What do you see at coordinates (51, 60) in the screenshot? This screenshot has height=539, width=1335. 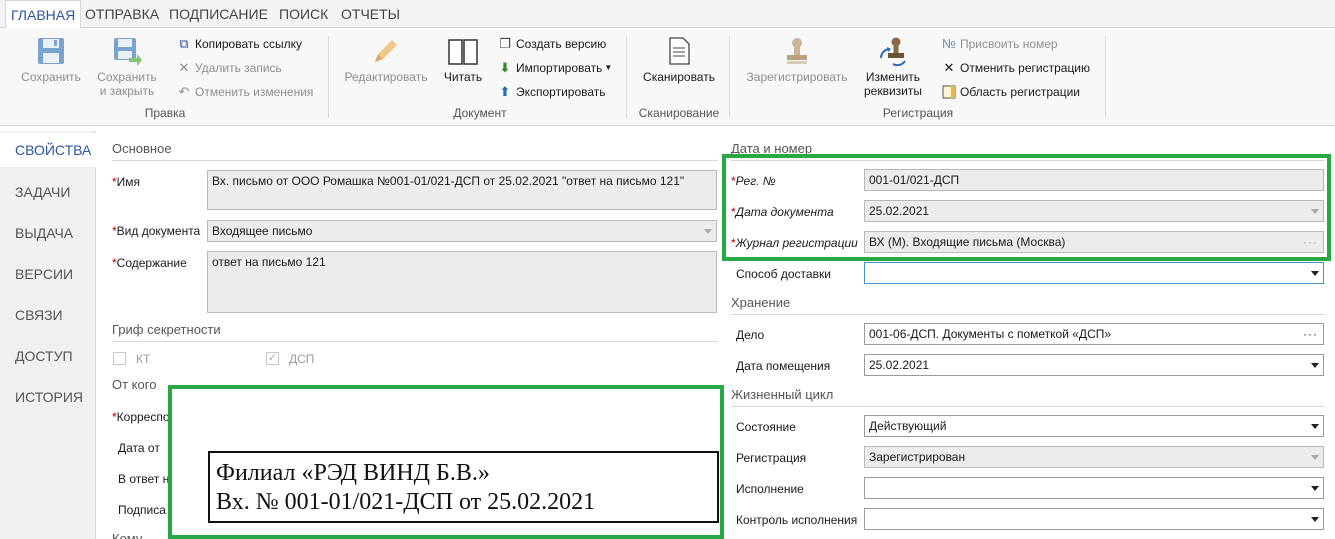 I see `save-button: Сохранить` at bounding box center [51, 60].